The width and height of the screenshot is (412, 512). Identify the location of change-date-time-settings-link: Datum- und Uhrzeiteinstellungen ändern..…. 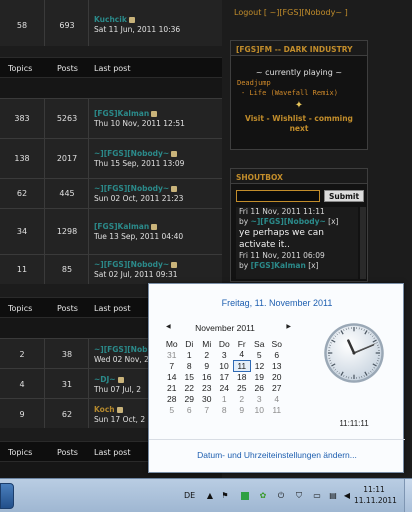
(277, 455).